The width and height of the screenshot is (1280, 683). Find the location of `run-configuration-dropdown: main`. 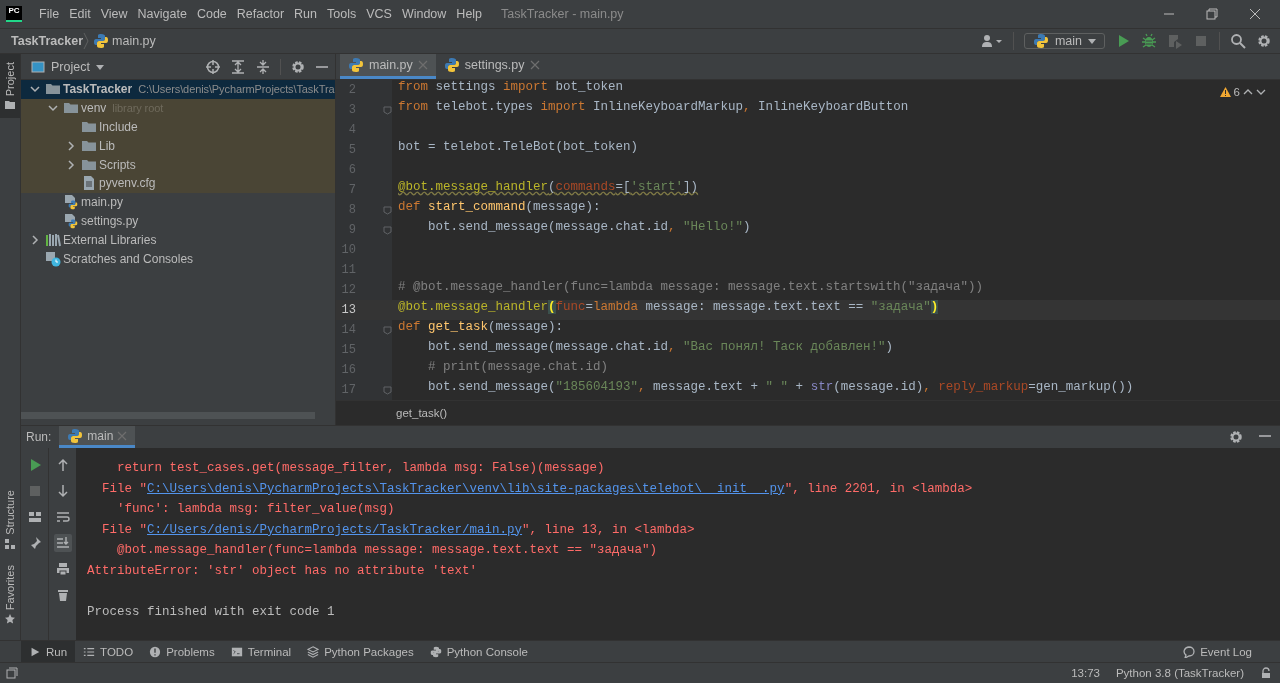

run-configuration-dropdown: main is located at coordinates (1064, 41).